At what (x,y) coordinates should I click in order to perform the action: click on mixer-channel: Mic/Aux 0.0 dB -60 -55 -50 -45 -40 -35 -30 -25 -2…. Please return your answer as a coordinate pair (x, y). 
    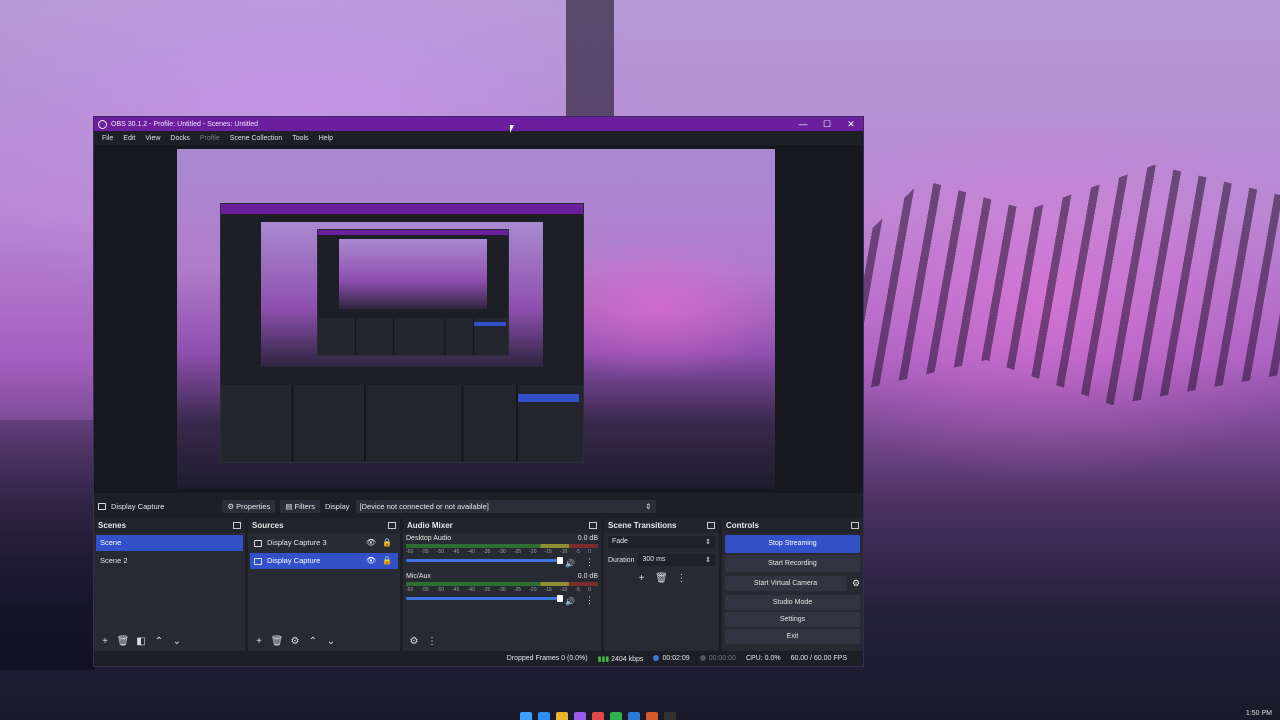
    Looking at the image, I should click on (502, 590).